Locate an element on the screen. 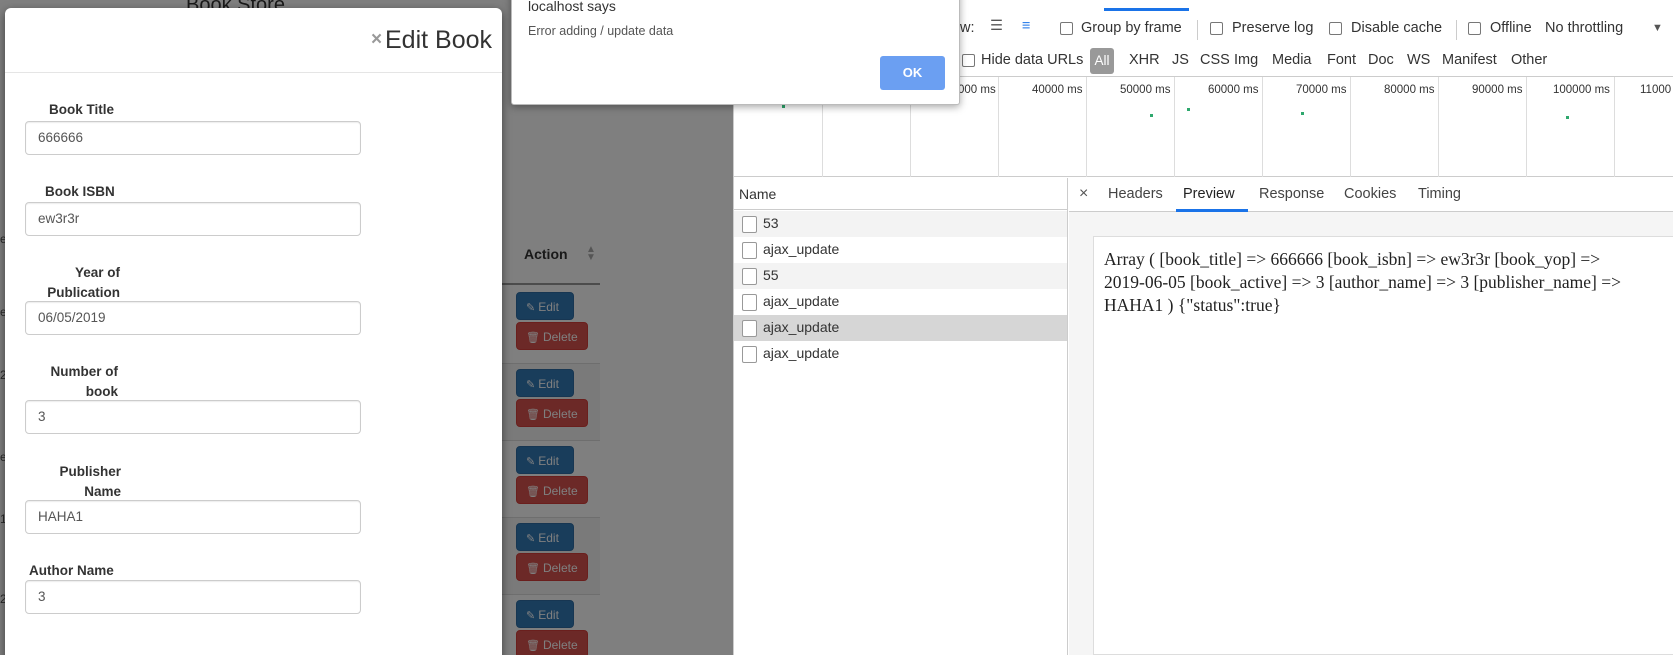 The width and height of the screenshot is (1673, 655). disable-cache-checkbox is located at coordinates (1335, 28).